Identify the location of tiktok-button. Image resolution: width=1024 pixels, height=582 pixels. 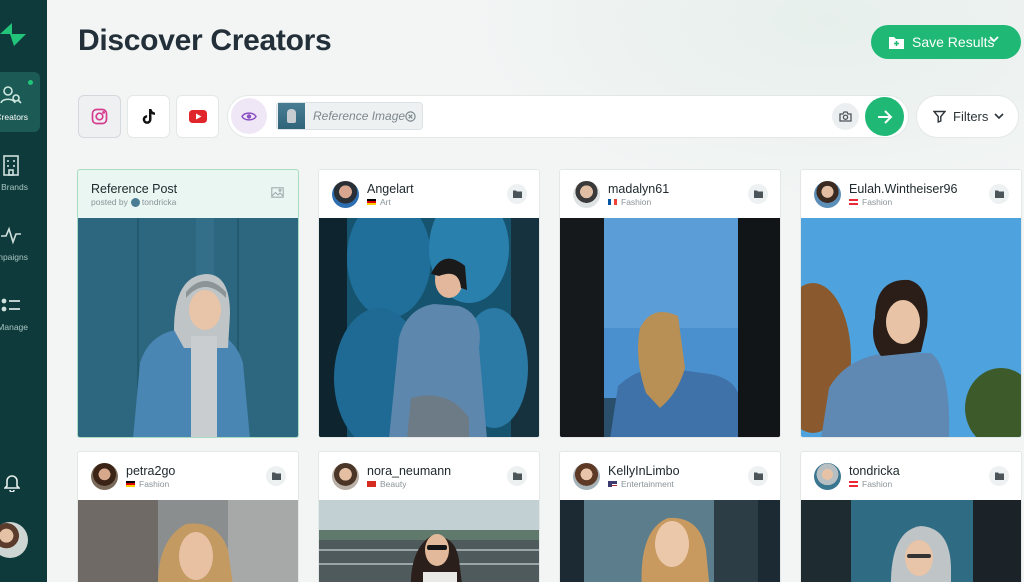
(148, 116).